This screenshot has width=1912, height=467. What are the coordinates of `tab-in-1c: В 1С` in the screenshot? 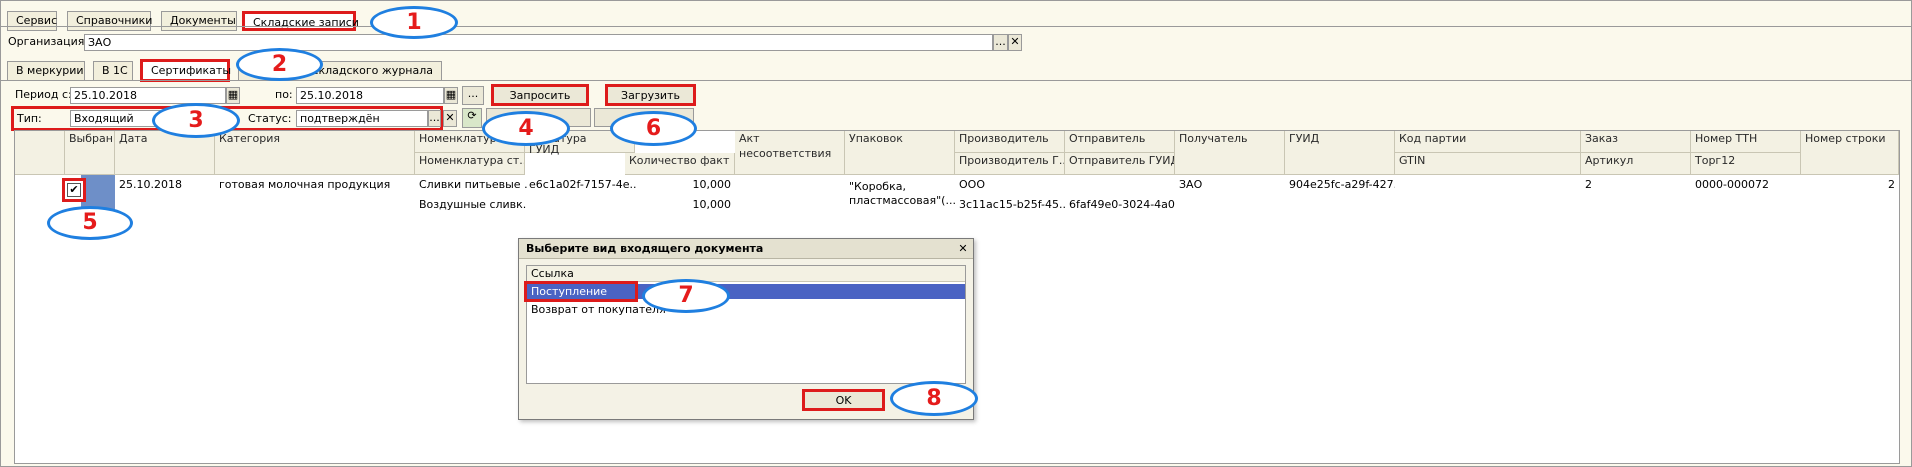 It's located at (113, 71).